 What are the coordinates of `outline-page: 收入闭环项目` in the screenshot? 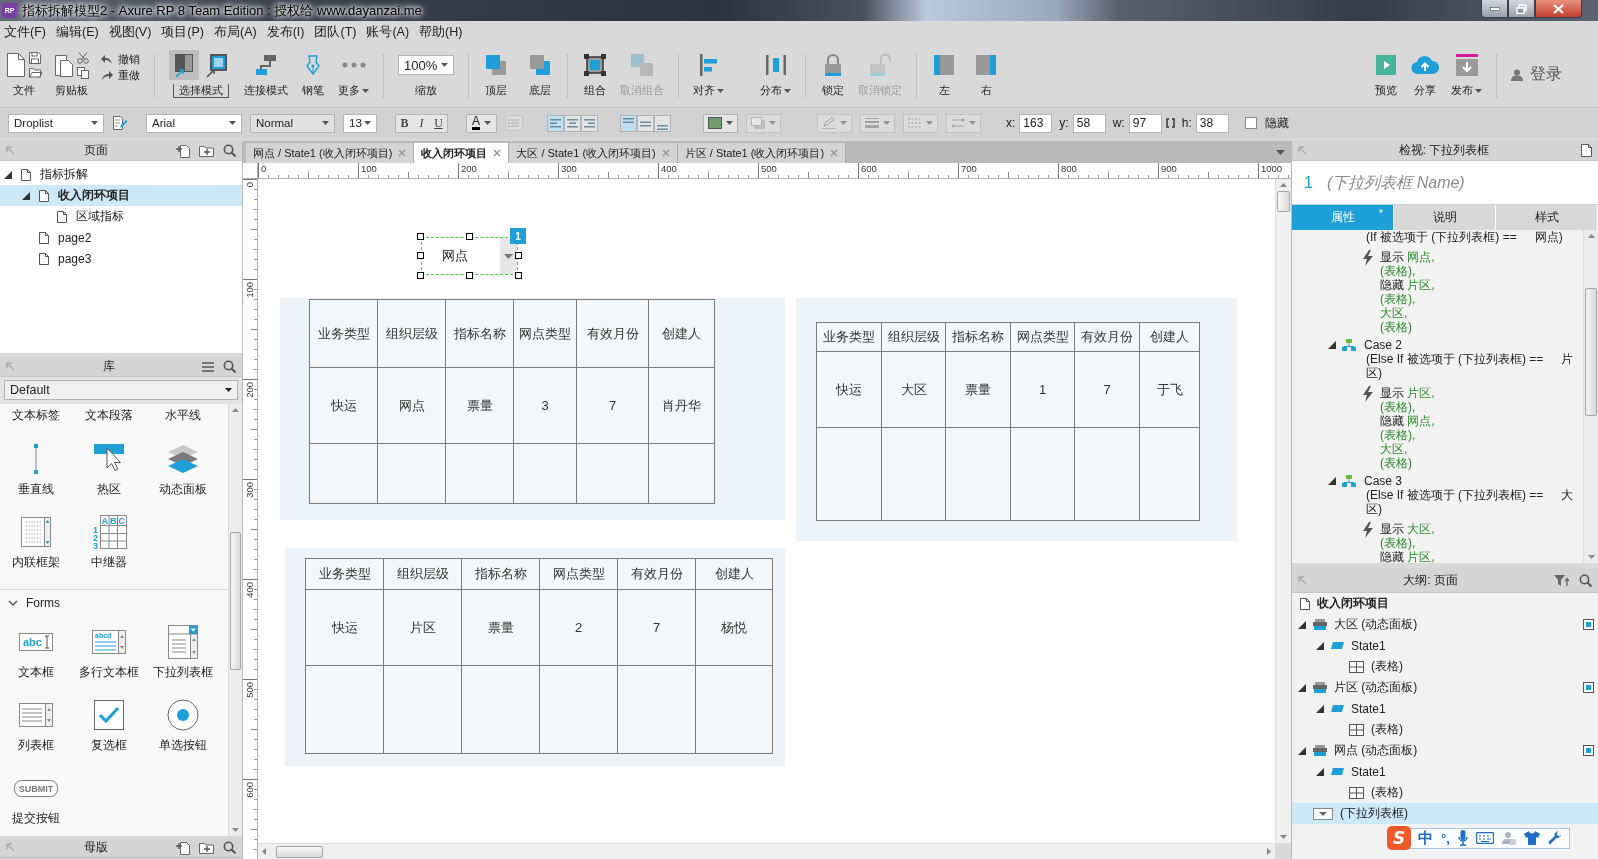 It's located at (1445, 603).